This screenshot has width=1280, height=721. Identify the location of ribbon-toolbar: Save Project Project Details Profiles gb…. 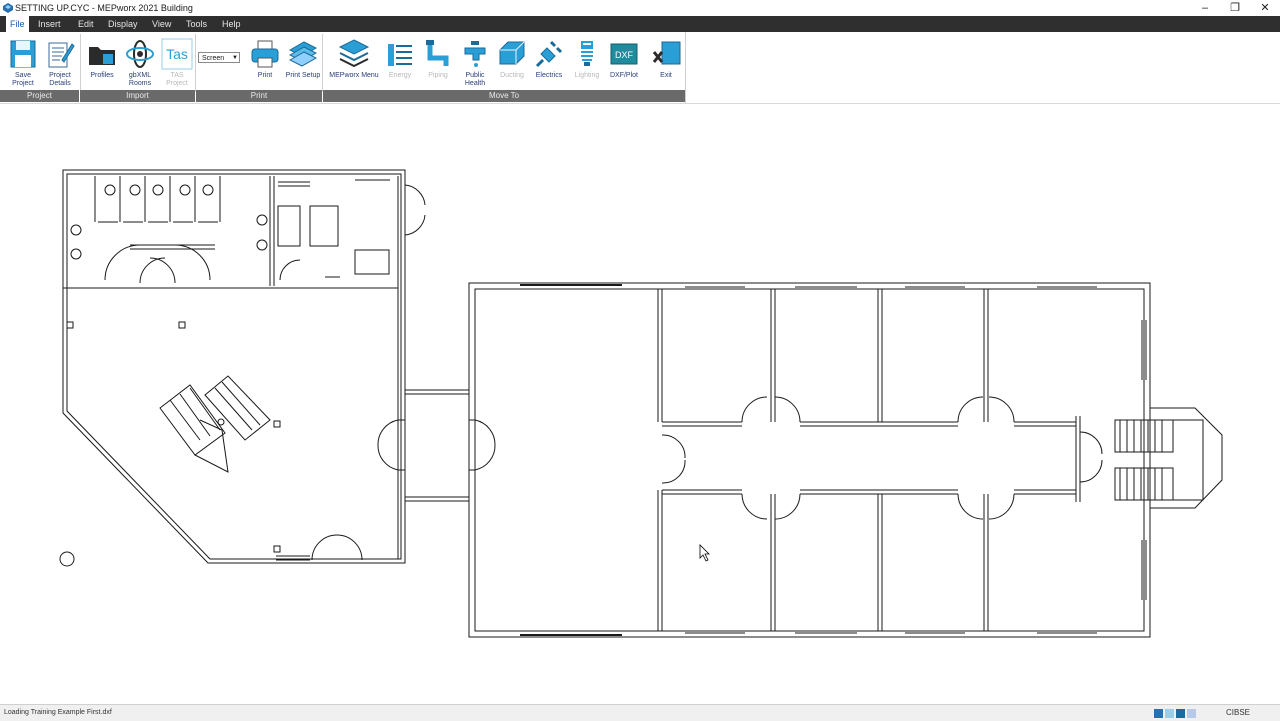
(343, 67).